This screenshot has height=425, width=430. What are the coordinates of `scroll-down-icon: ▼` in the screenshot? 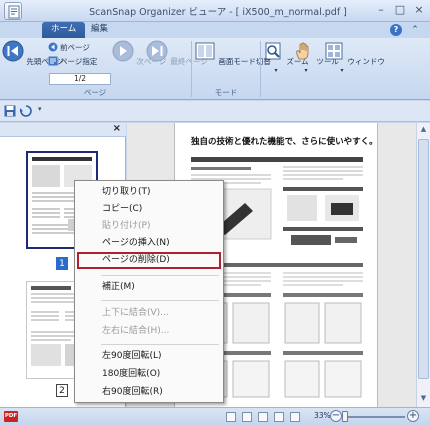 It's located at (423, 399).